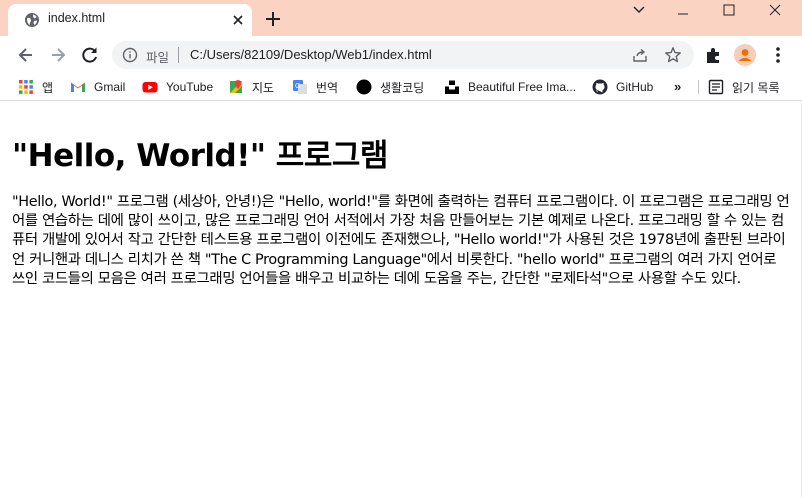 The image size is (802, 497). I want to click on gmail-icon, so click(78, 87).